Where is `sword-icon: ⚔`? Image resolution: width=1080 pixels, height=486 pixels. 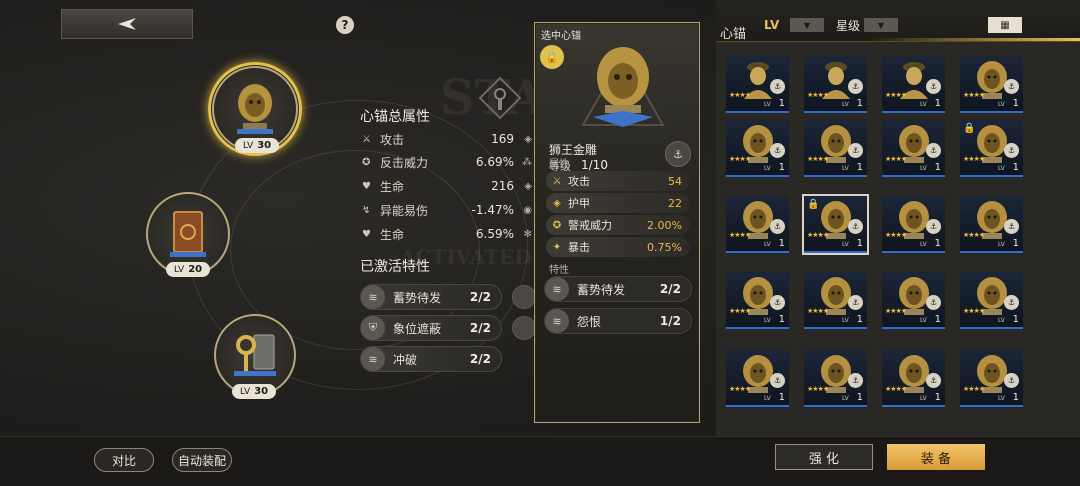
sword-icon: ⚔ is located at coordinates (366, 139).